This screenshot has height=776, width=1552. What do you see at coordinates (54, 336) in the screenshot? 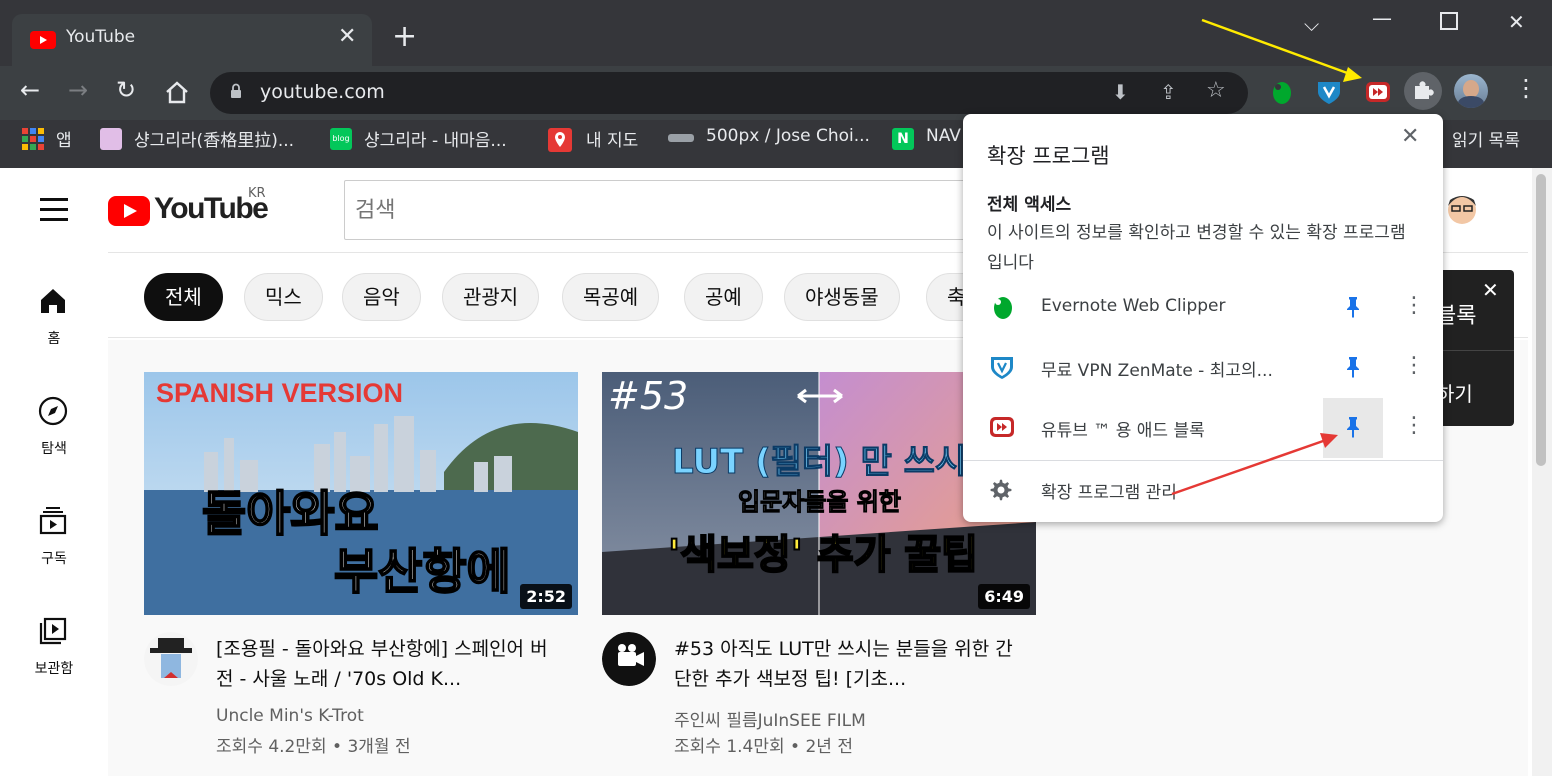
I see `guide-item-home: 홈` at bounding box center [54, 336].